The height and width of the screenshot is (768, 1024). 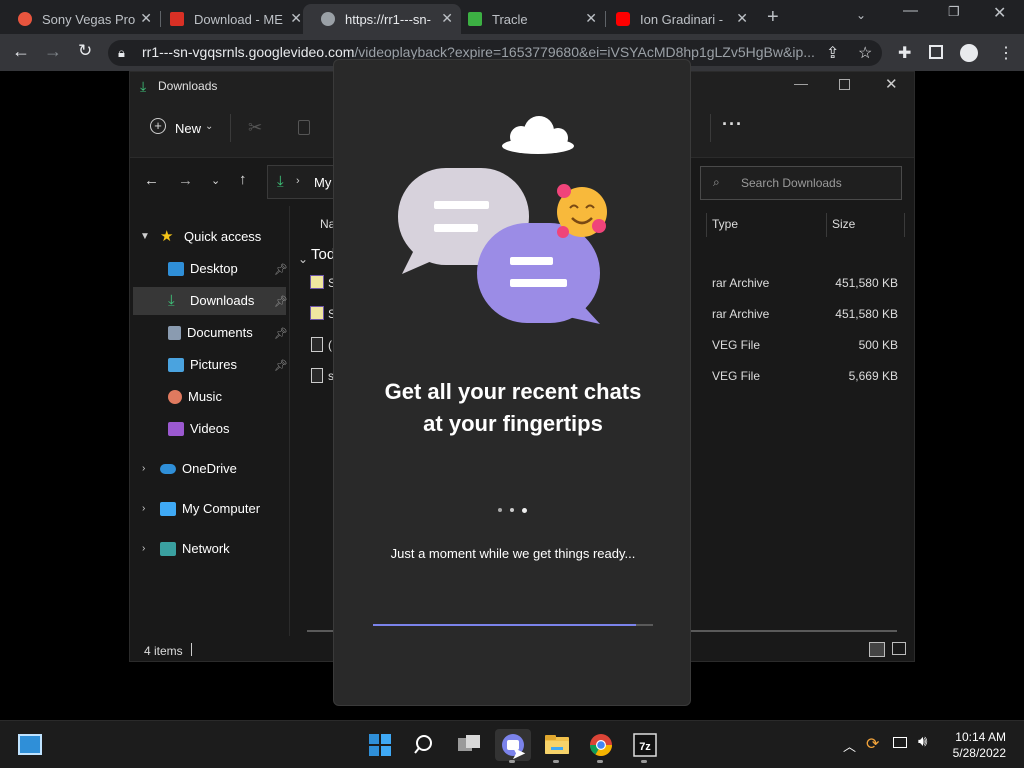 I want to click on sync-icon: ⟳, so click(x=872, y=744).